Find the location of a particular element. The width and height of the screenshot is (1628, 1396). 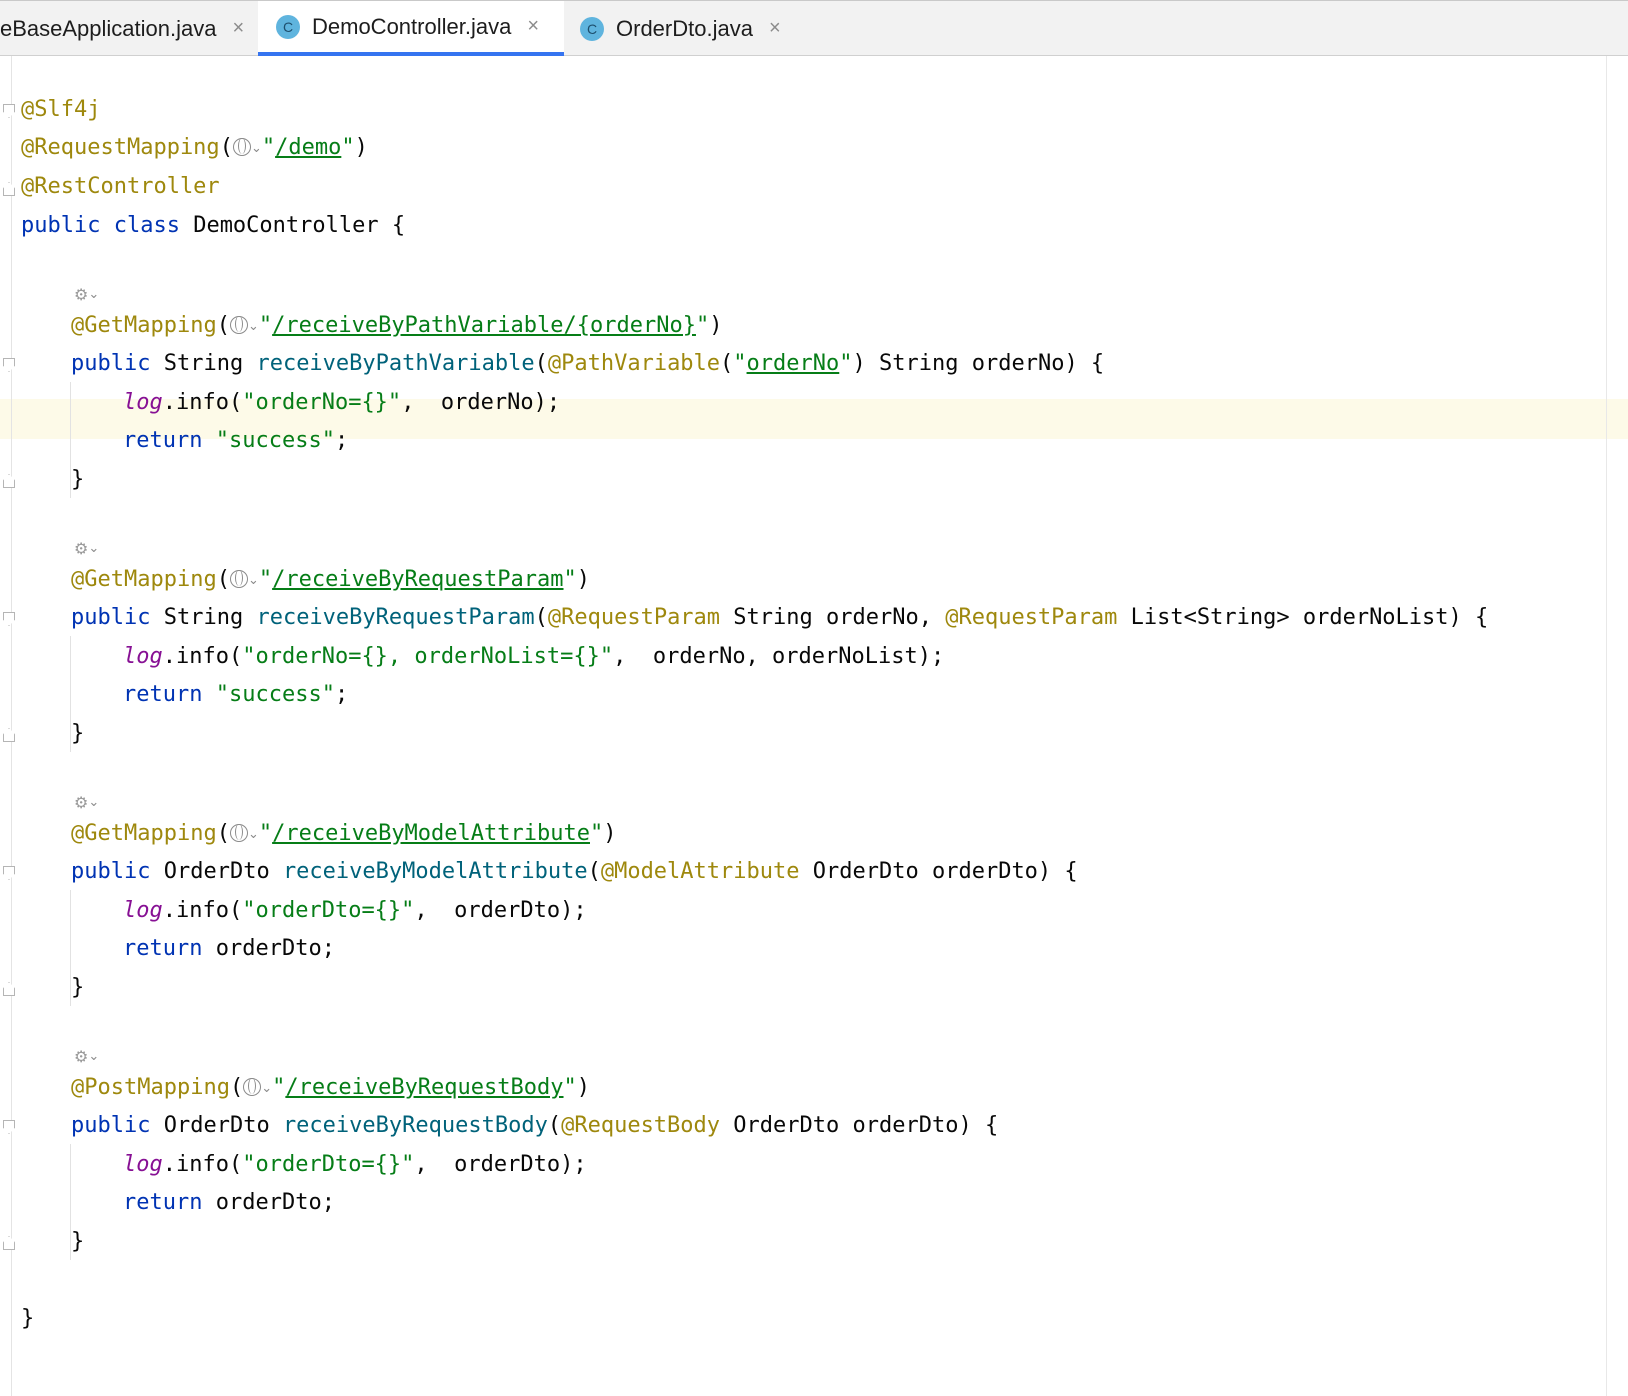

endpoint-url: /receiveByRequestParam is located at coordinates (417, 579).